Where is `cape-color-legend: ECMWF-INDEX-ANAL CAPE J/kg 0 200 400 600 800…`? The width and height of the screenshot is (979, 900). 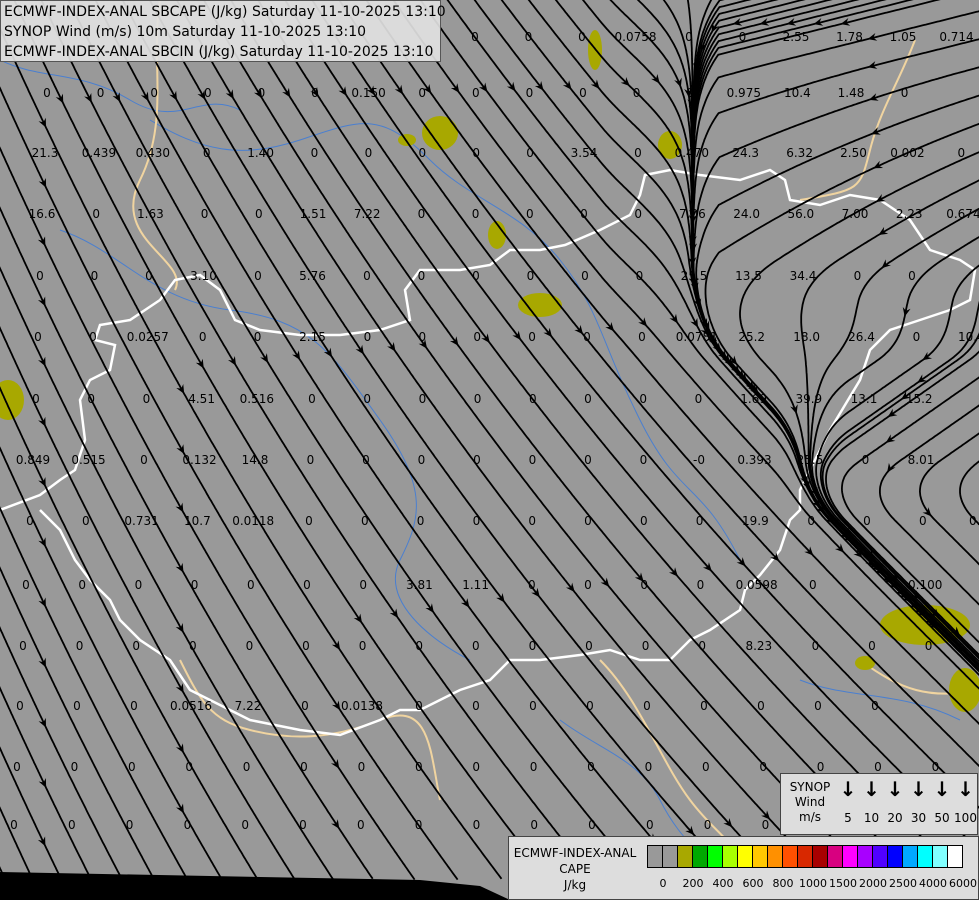 cape-color-legend: ECMWF-INDEX-ANAL CAPE J/kg 0 200 400 600 800… is located at coordinates (743, 868).